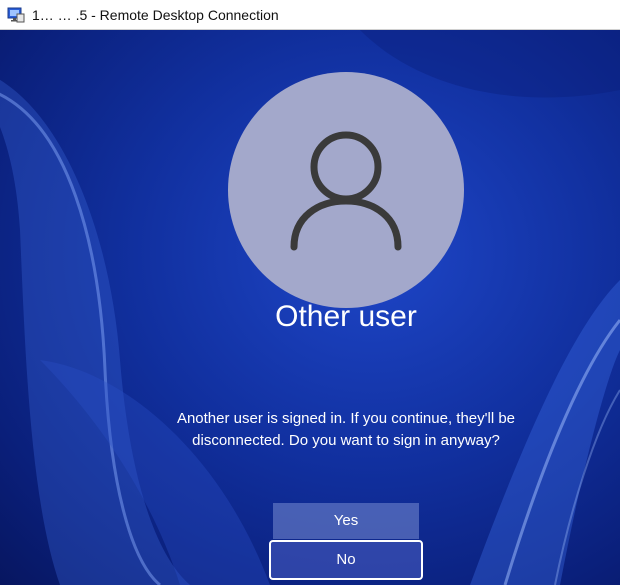  What do you see at coordinates (346, 560) in the screenshot?
I see `no-button: No` at bounding box center [346, 560].